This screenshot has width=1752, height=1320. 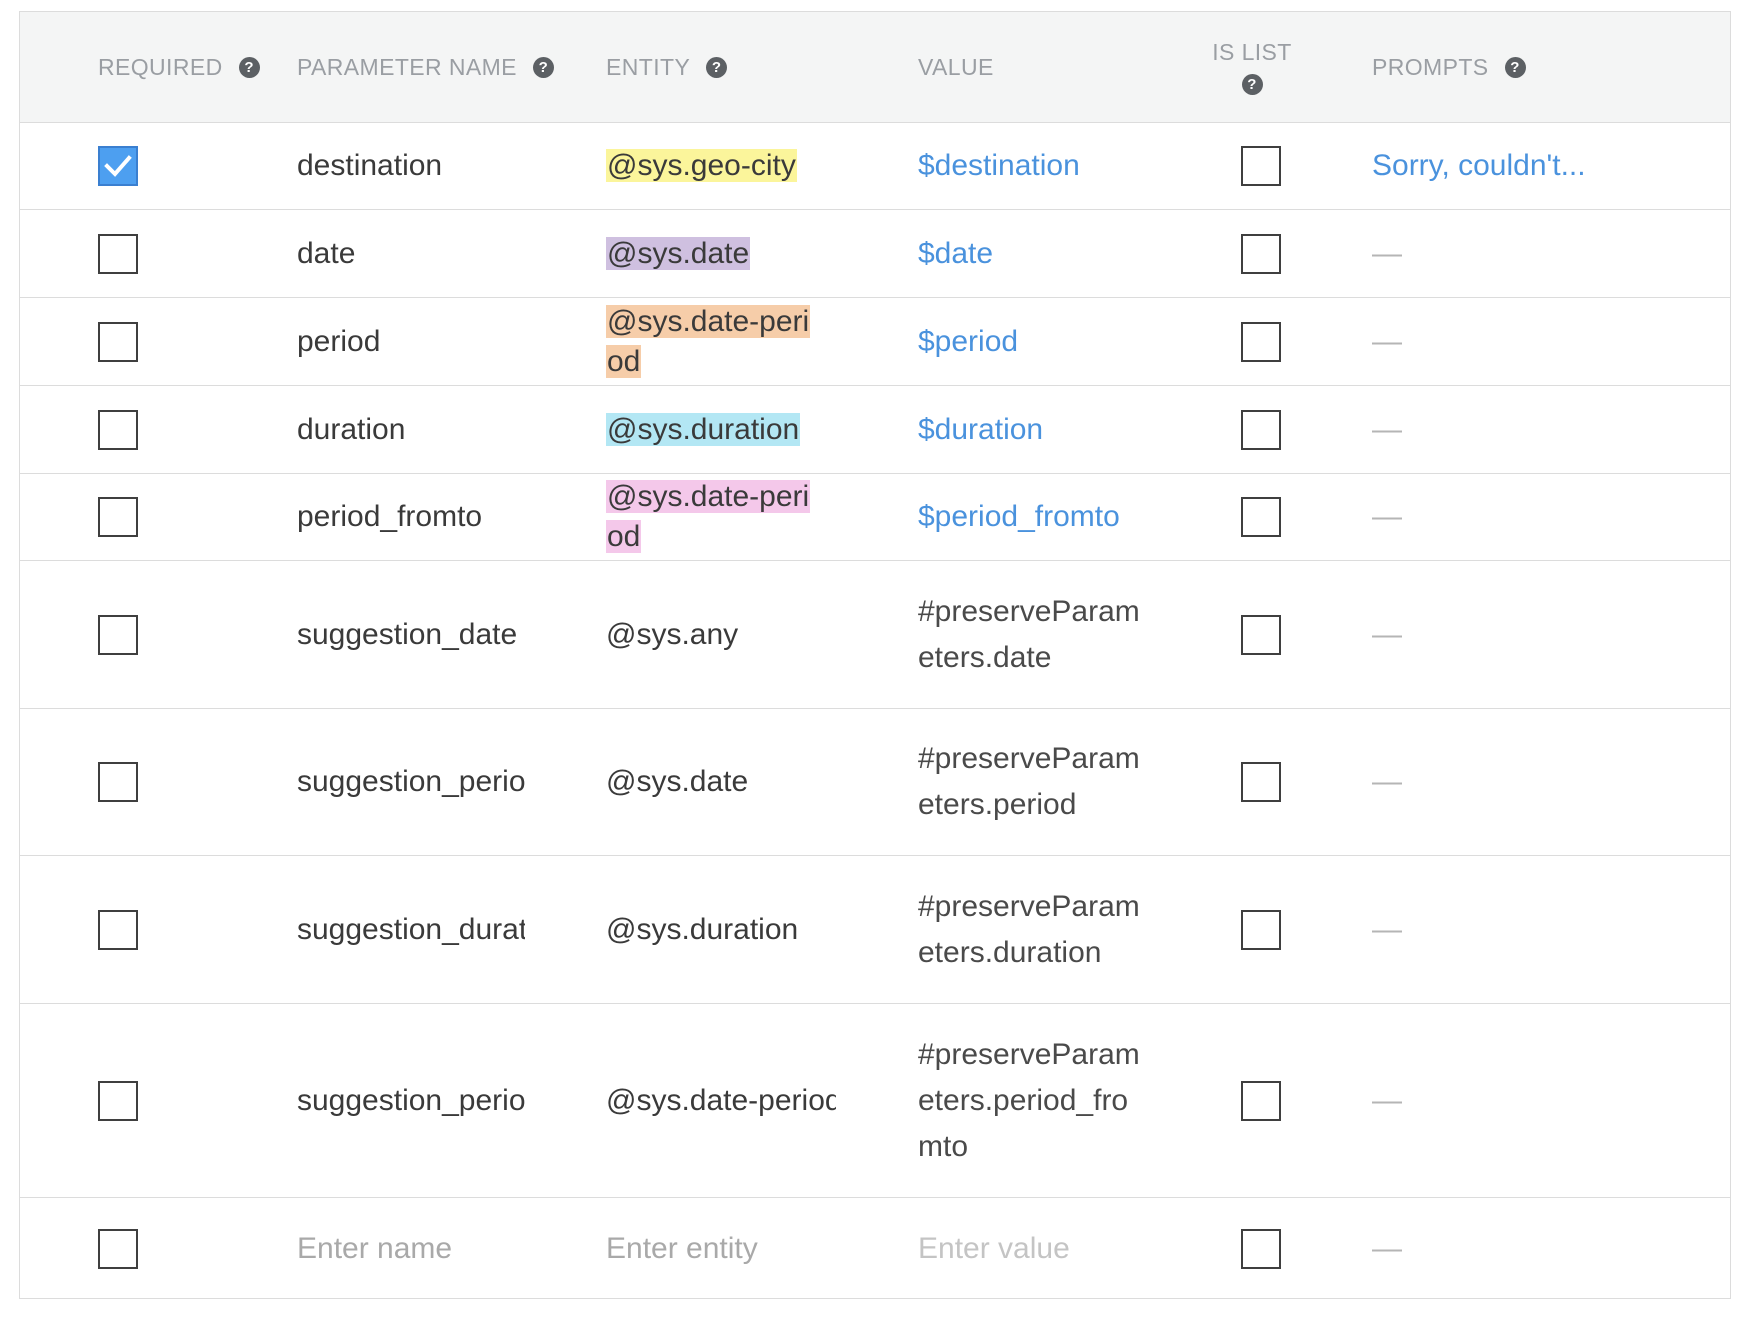 I want to click on header-is-list-label: IS LIST, so click(x=1252, y=52).